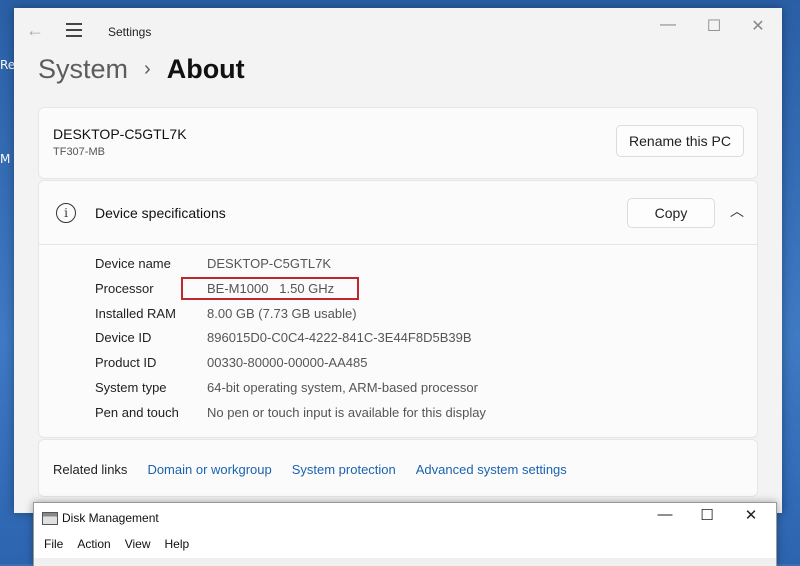  What do you see at coordinates (680, 141) in the screenshot?
I see `rename-pc-button: Rename this PC` at bounding box center [680, 141].